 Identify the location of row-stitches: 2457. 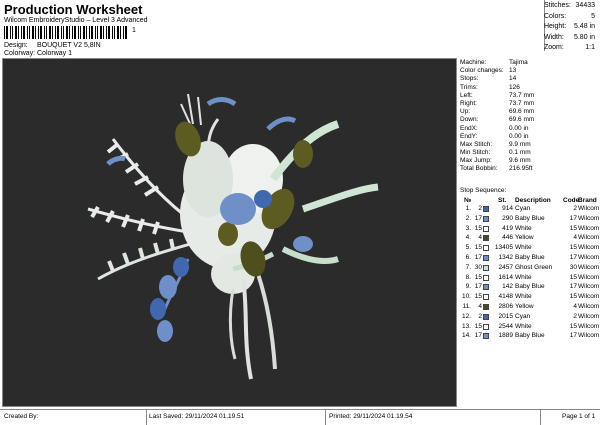
(505, 267).